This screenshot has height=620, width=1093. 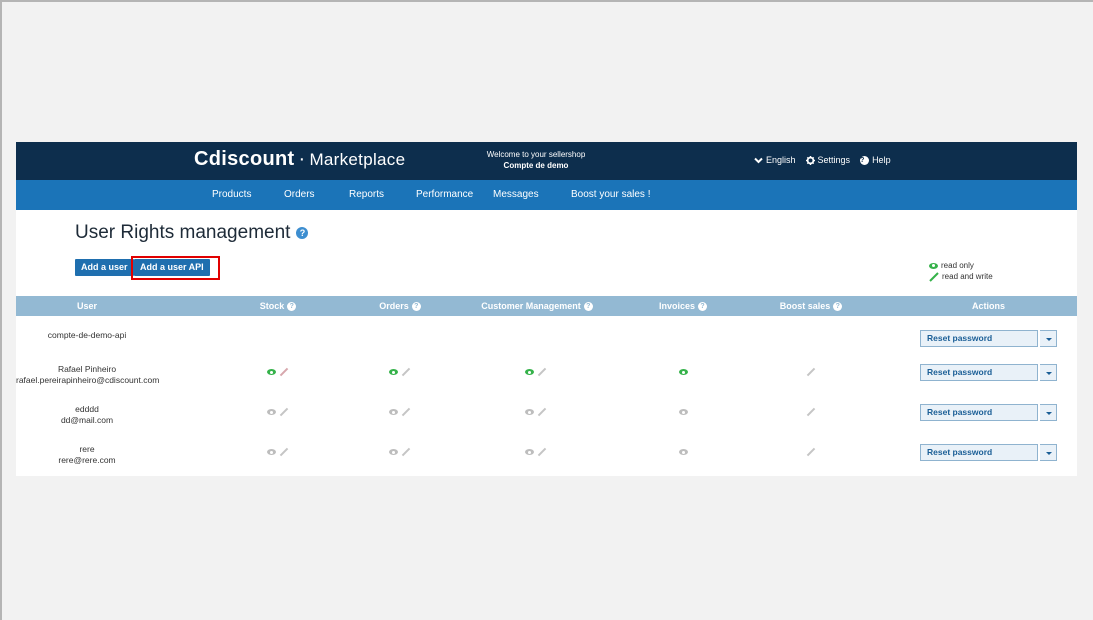 I want to click on cdiscount-logo: Cdiscount · Marketplace, so click(x=299, y=159).